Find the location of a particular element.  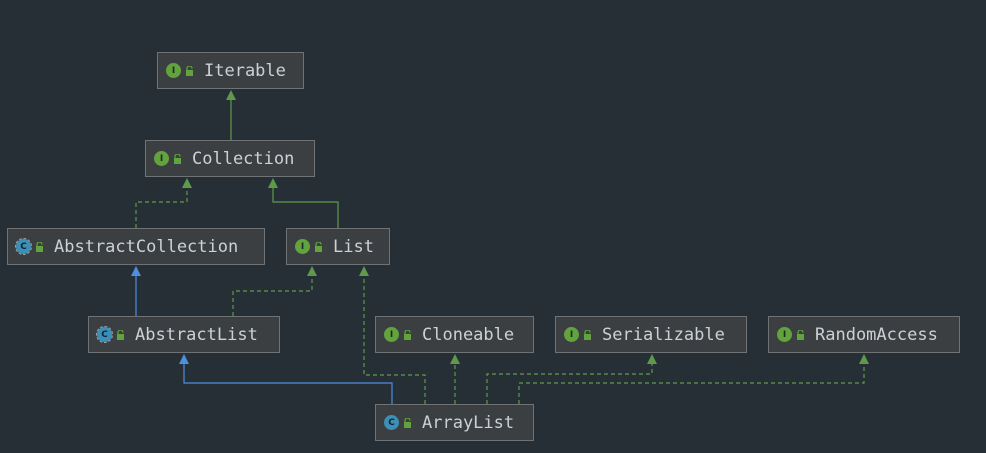

node-collection: I Collection is located at coordinates (230, 158).